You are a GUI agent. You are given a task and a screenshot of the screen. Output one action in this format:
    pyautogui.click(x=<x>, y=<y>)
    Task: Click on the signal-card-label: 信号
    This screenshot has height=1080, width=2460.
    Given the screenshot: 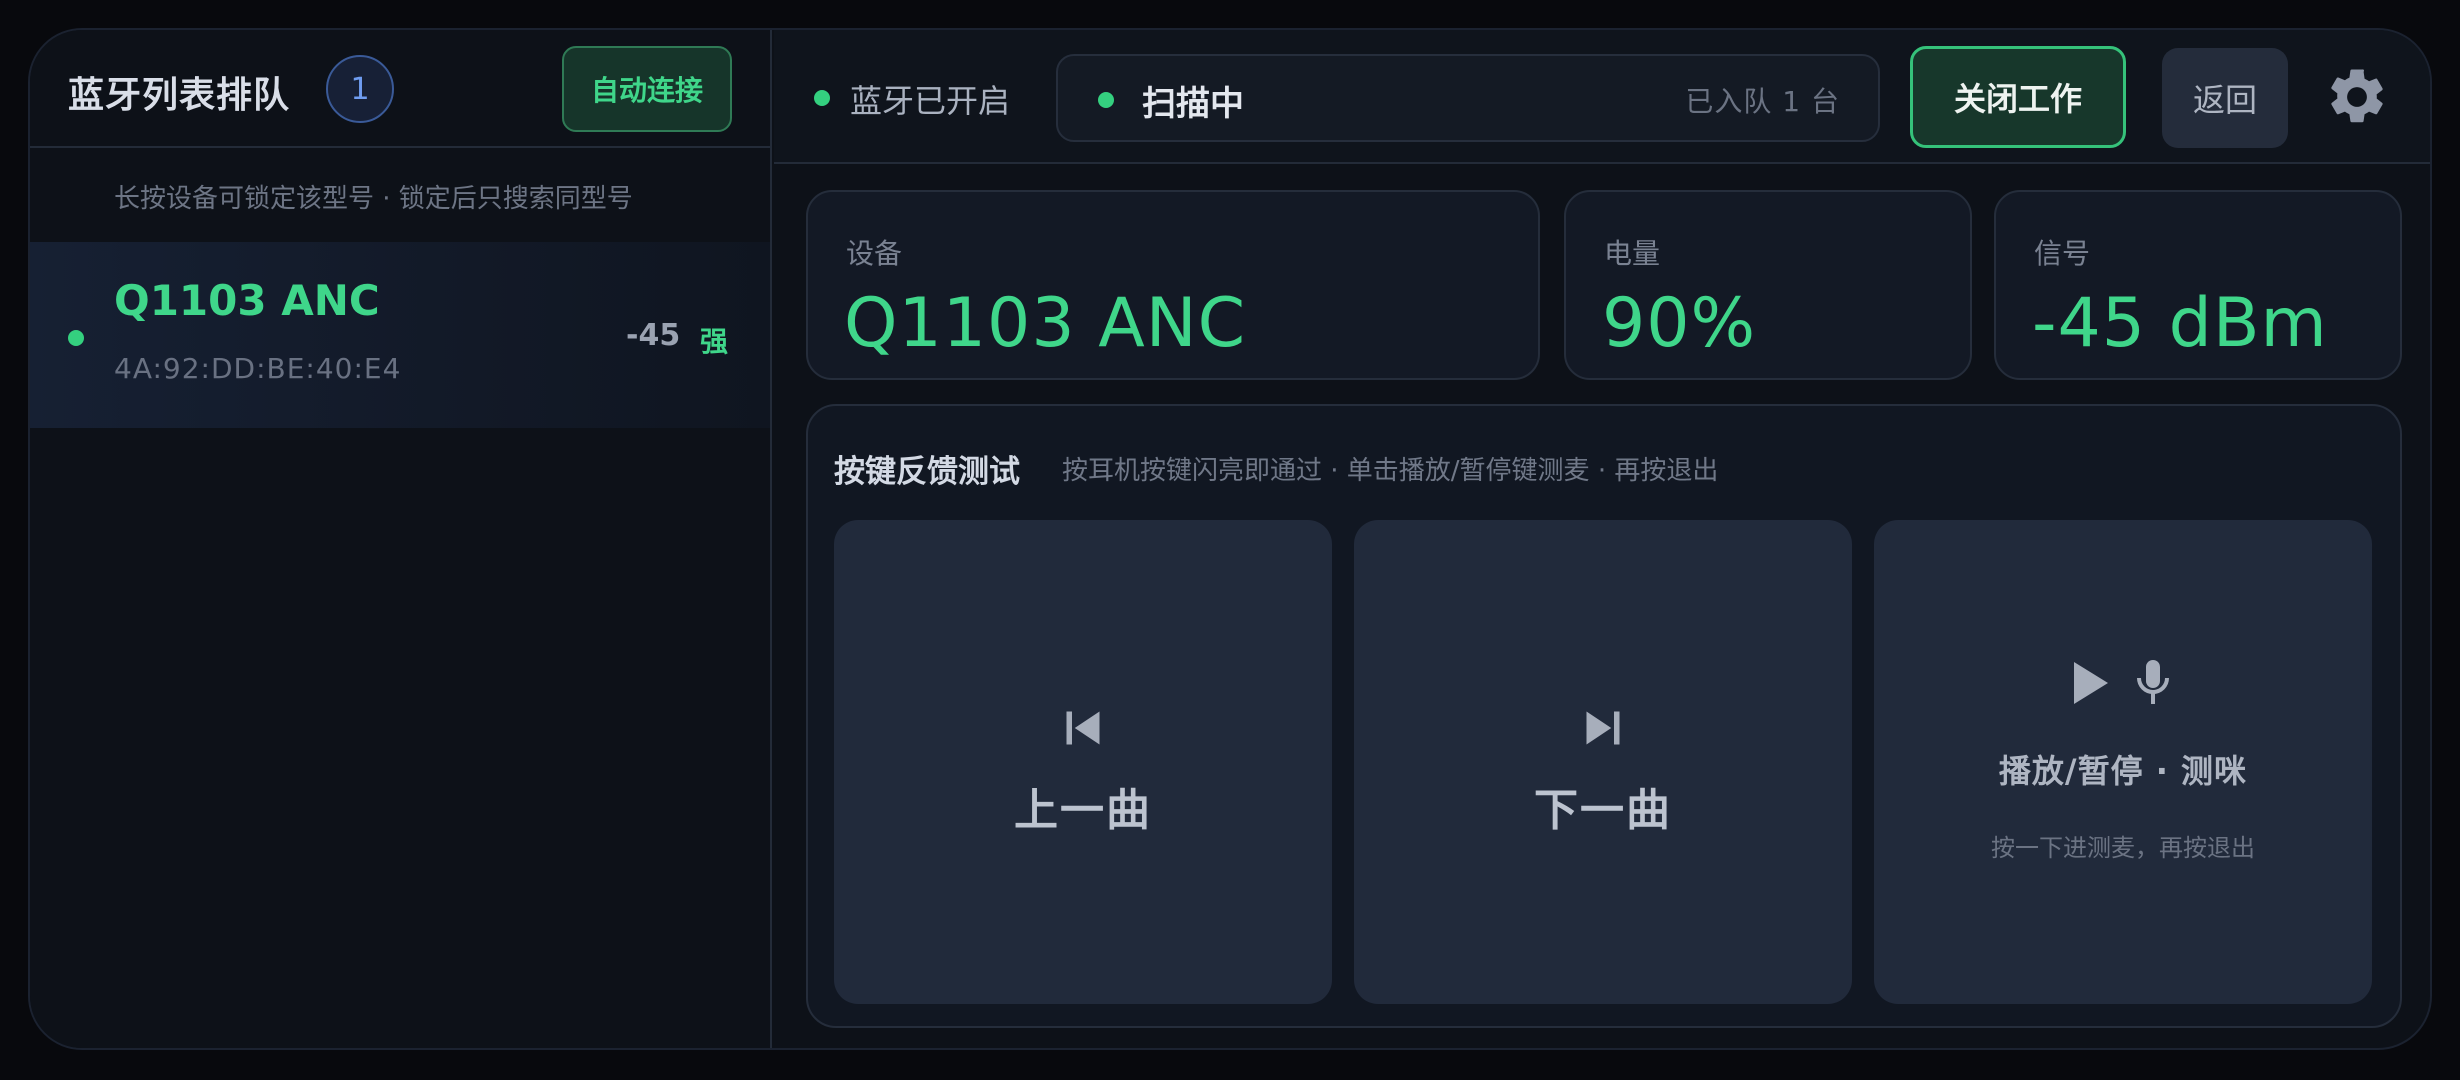 What is the action you would take?
    pyautogui.click(x=2062, y=253)
    